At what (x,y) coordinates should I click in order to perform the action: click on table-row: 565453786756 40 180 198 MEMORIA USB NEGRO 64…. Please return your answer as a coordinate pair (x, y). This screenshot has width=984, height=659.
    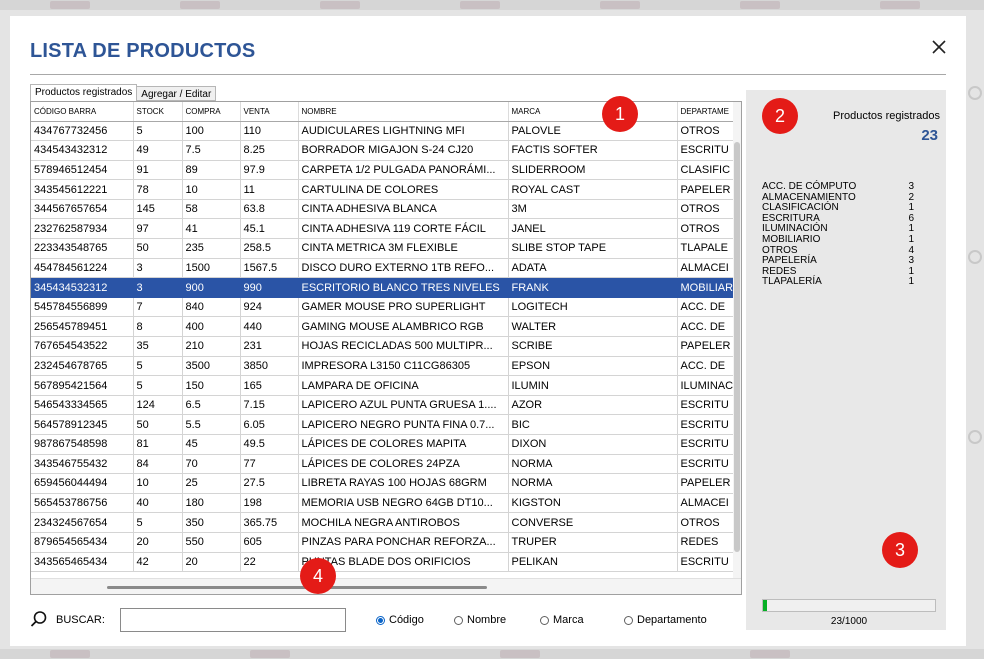
    Looking at the image, I should click on (383, 503).